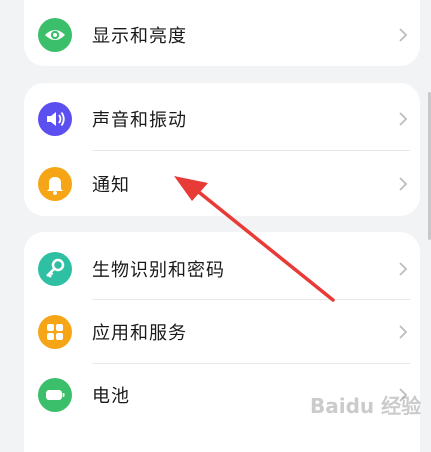  Describe the element at coordinates (254, 239) in the screenshot. I see `annotation-arrow` at that location.